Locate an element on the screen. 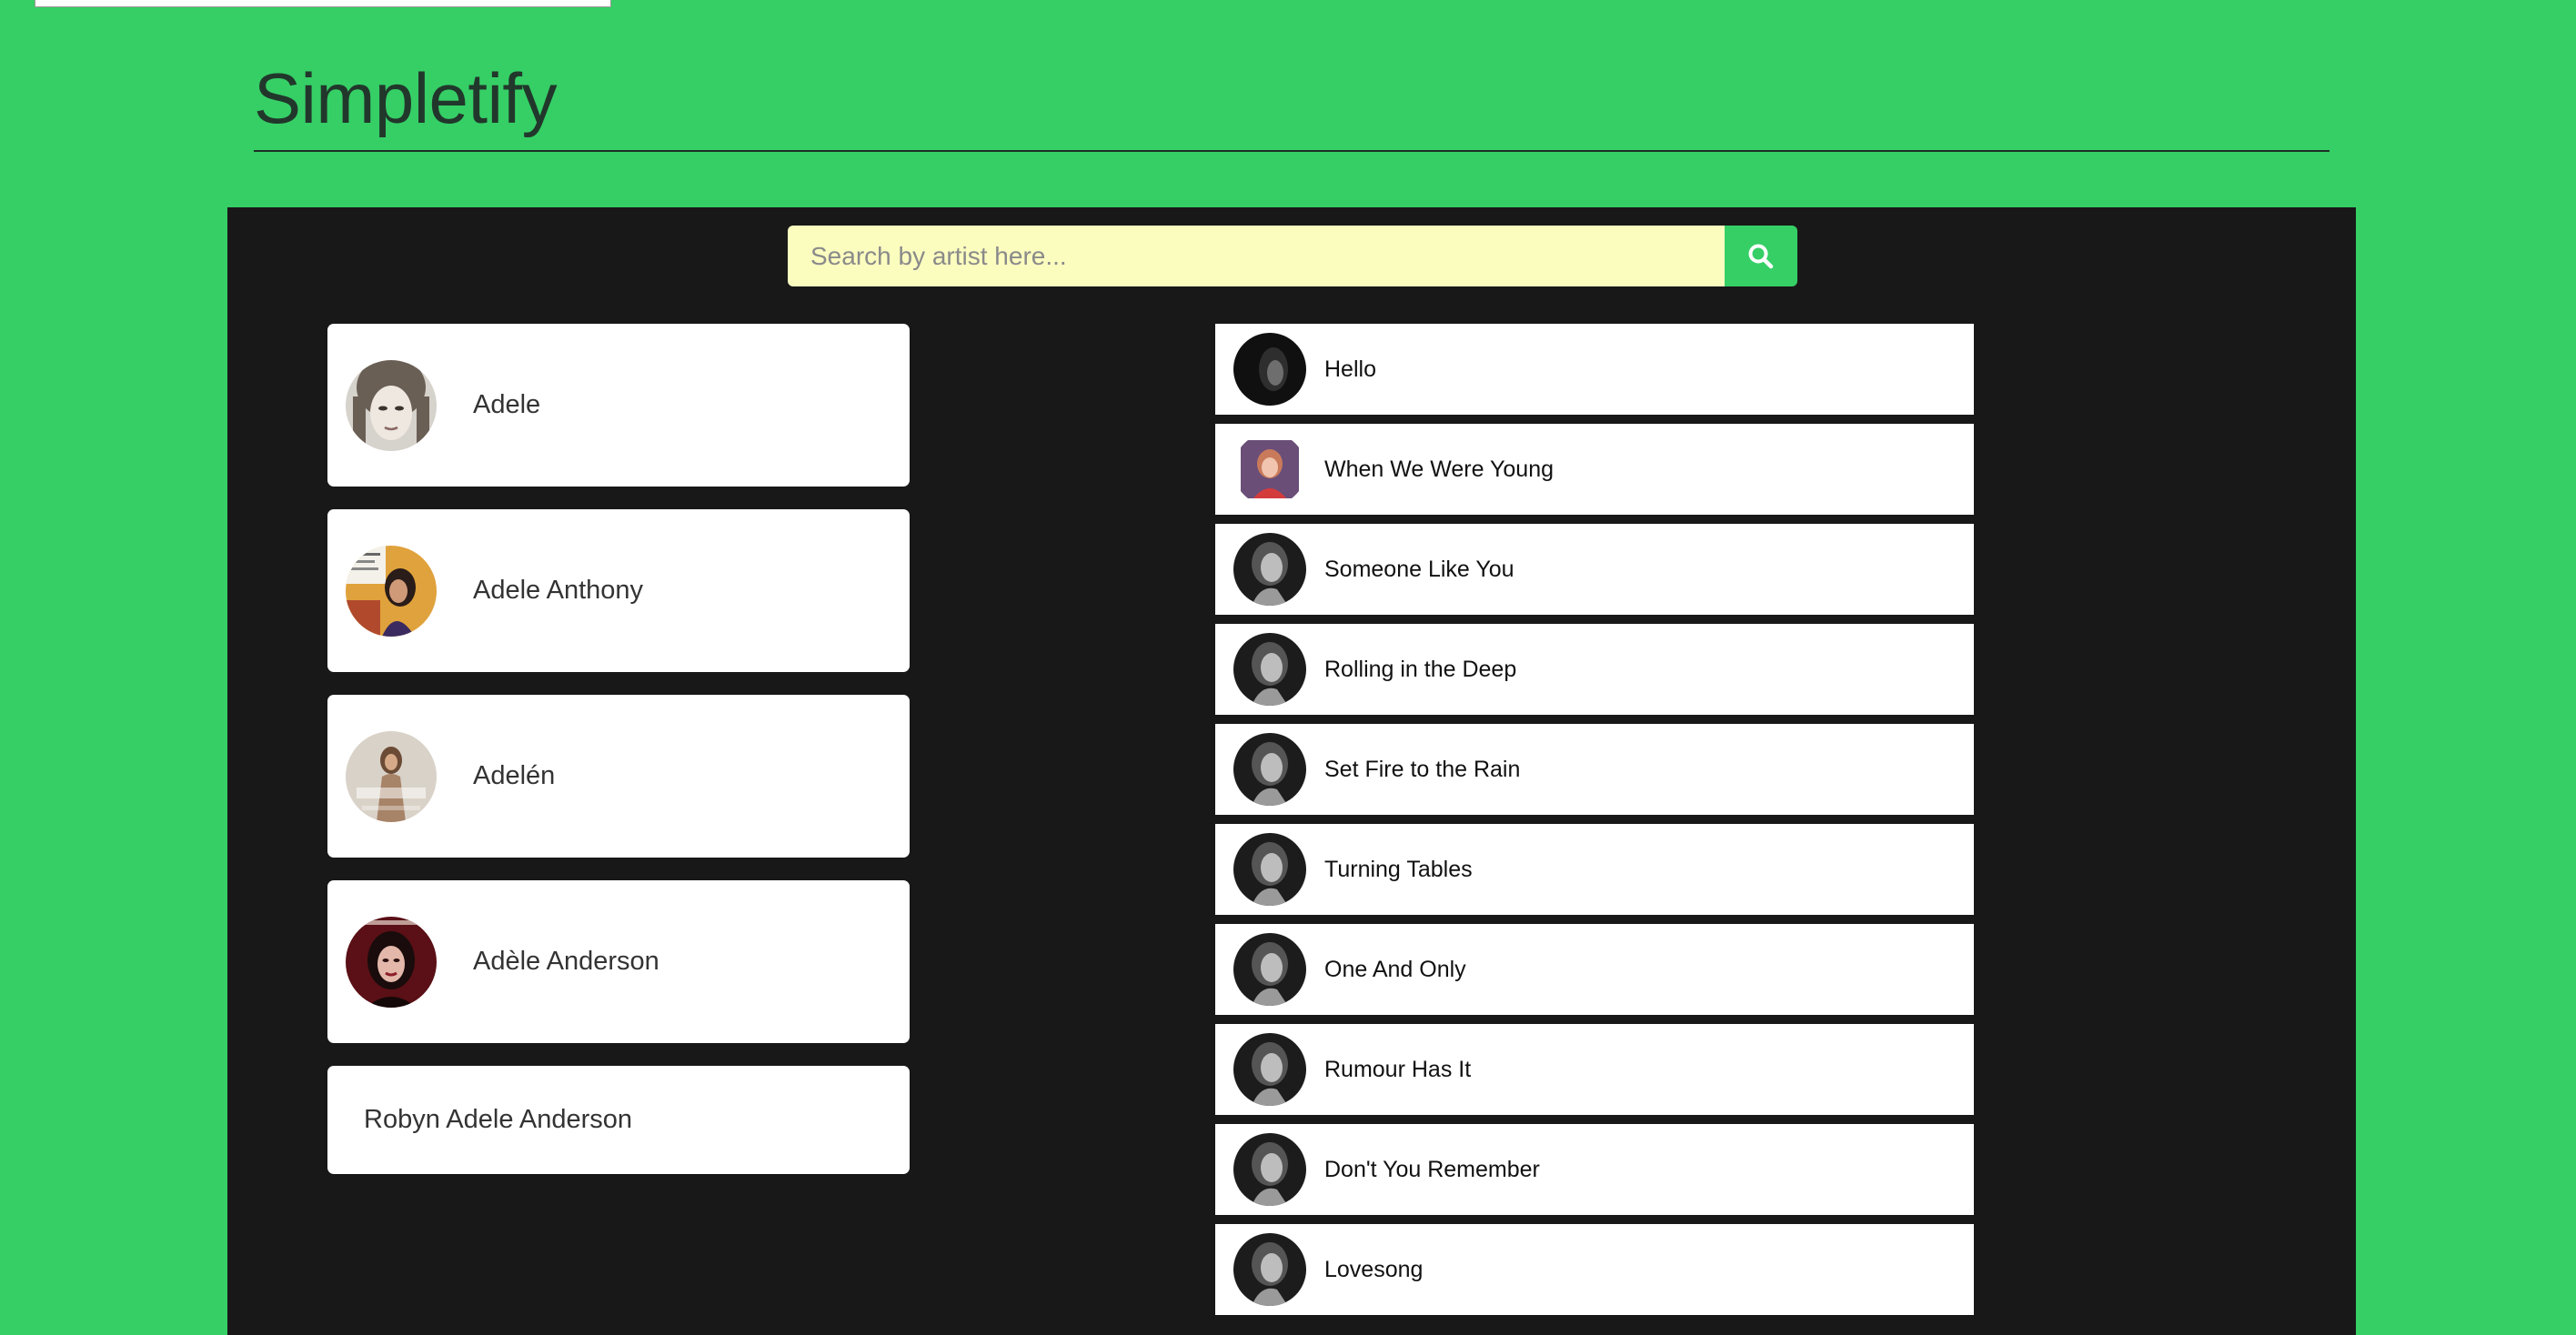 The height and width of the screenshot is (1335, 2576). artist-card-adele: Adele is located at coordinates (618, 406).